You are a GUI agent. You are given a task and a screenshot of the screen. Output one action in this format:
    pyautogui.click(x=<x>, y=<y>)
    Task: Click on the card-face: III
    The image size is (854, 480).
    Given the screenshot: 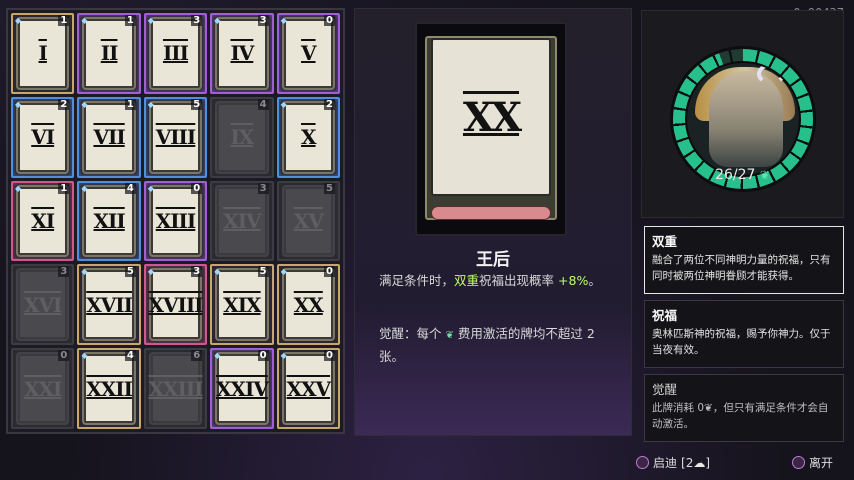 What is the action you would take?
    pyautogui.click(x=175, y=53)
    